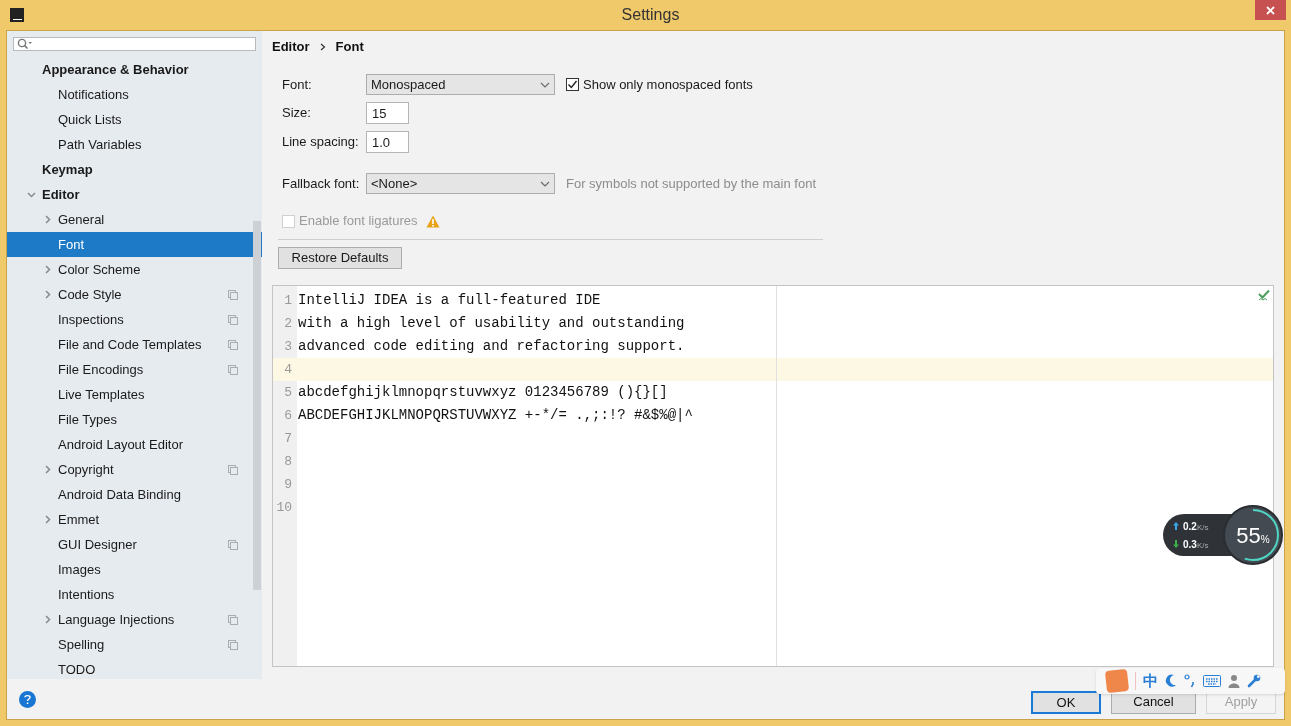 The width and height of the screenshot is (1291, 726). I want to click on tree-item: Path Variables, so click(134, 144).